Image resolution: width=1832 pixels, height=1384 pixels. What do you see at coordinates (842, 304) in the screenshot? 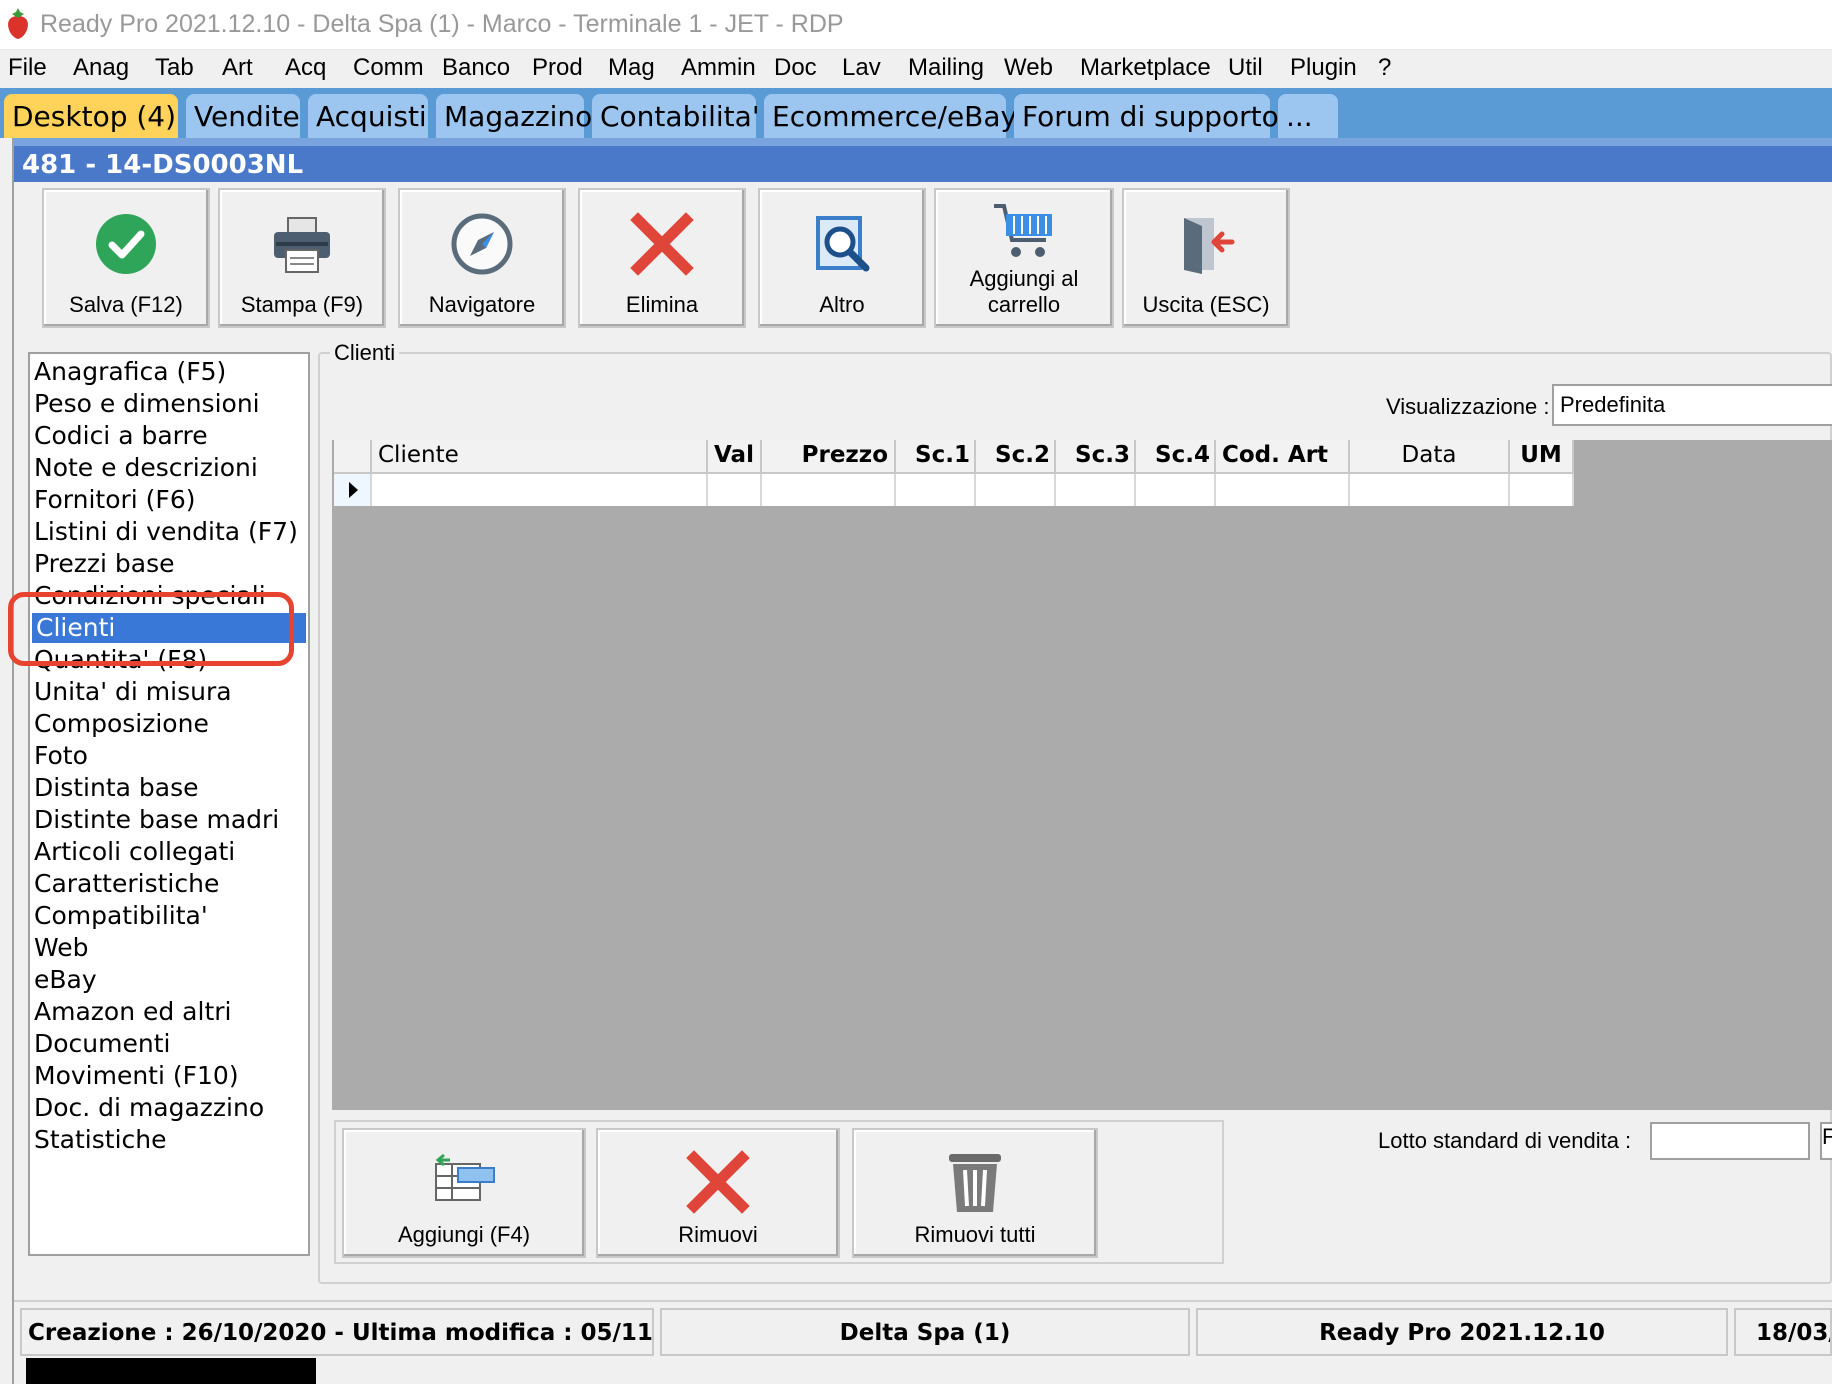
I see `other-label: Altro` at bounding box center [842, 304].